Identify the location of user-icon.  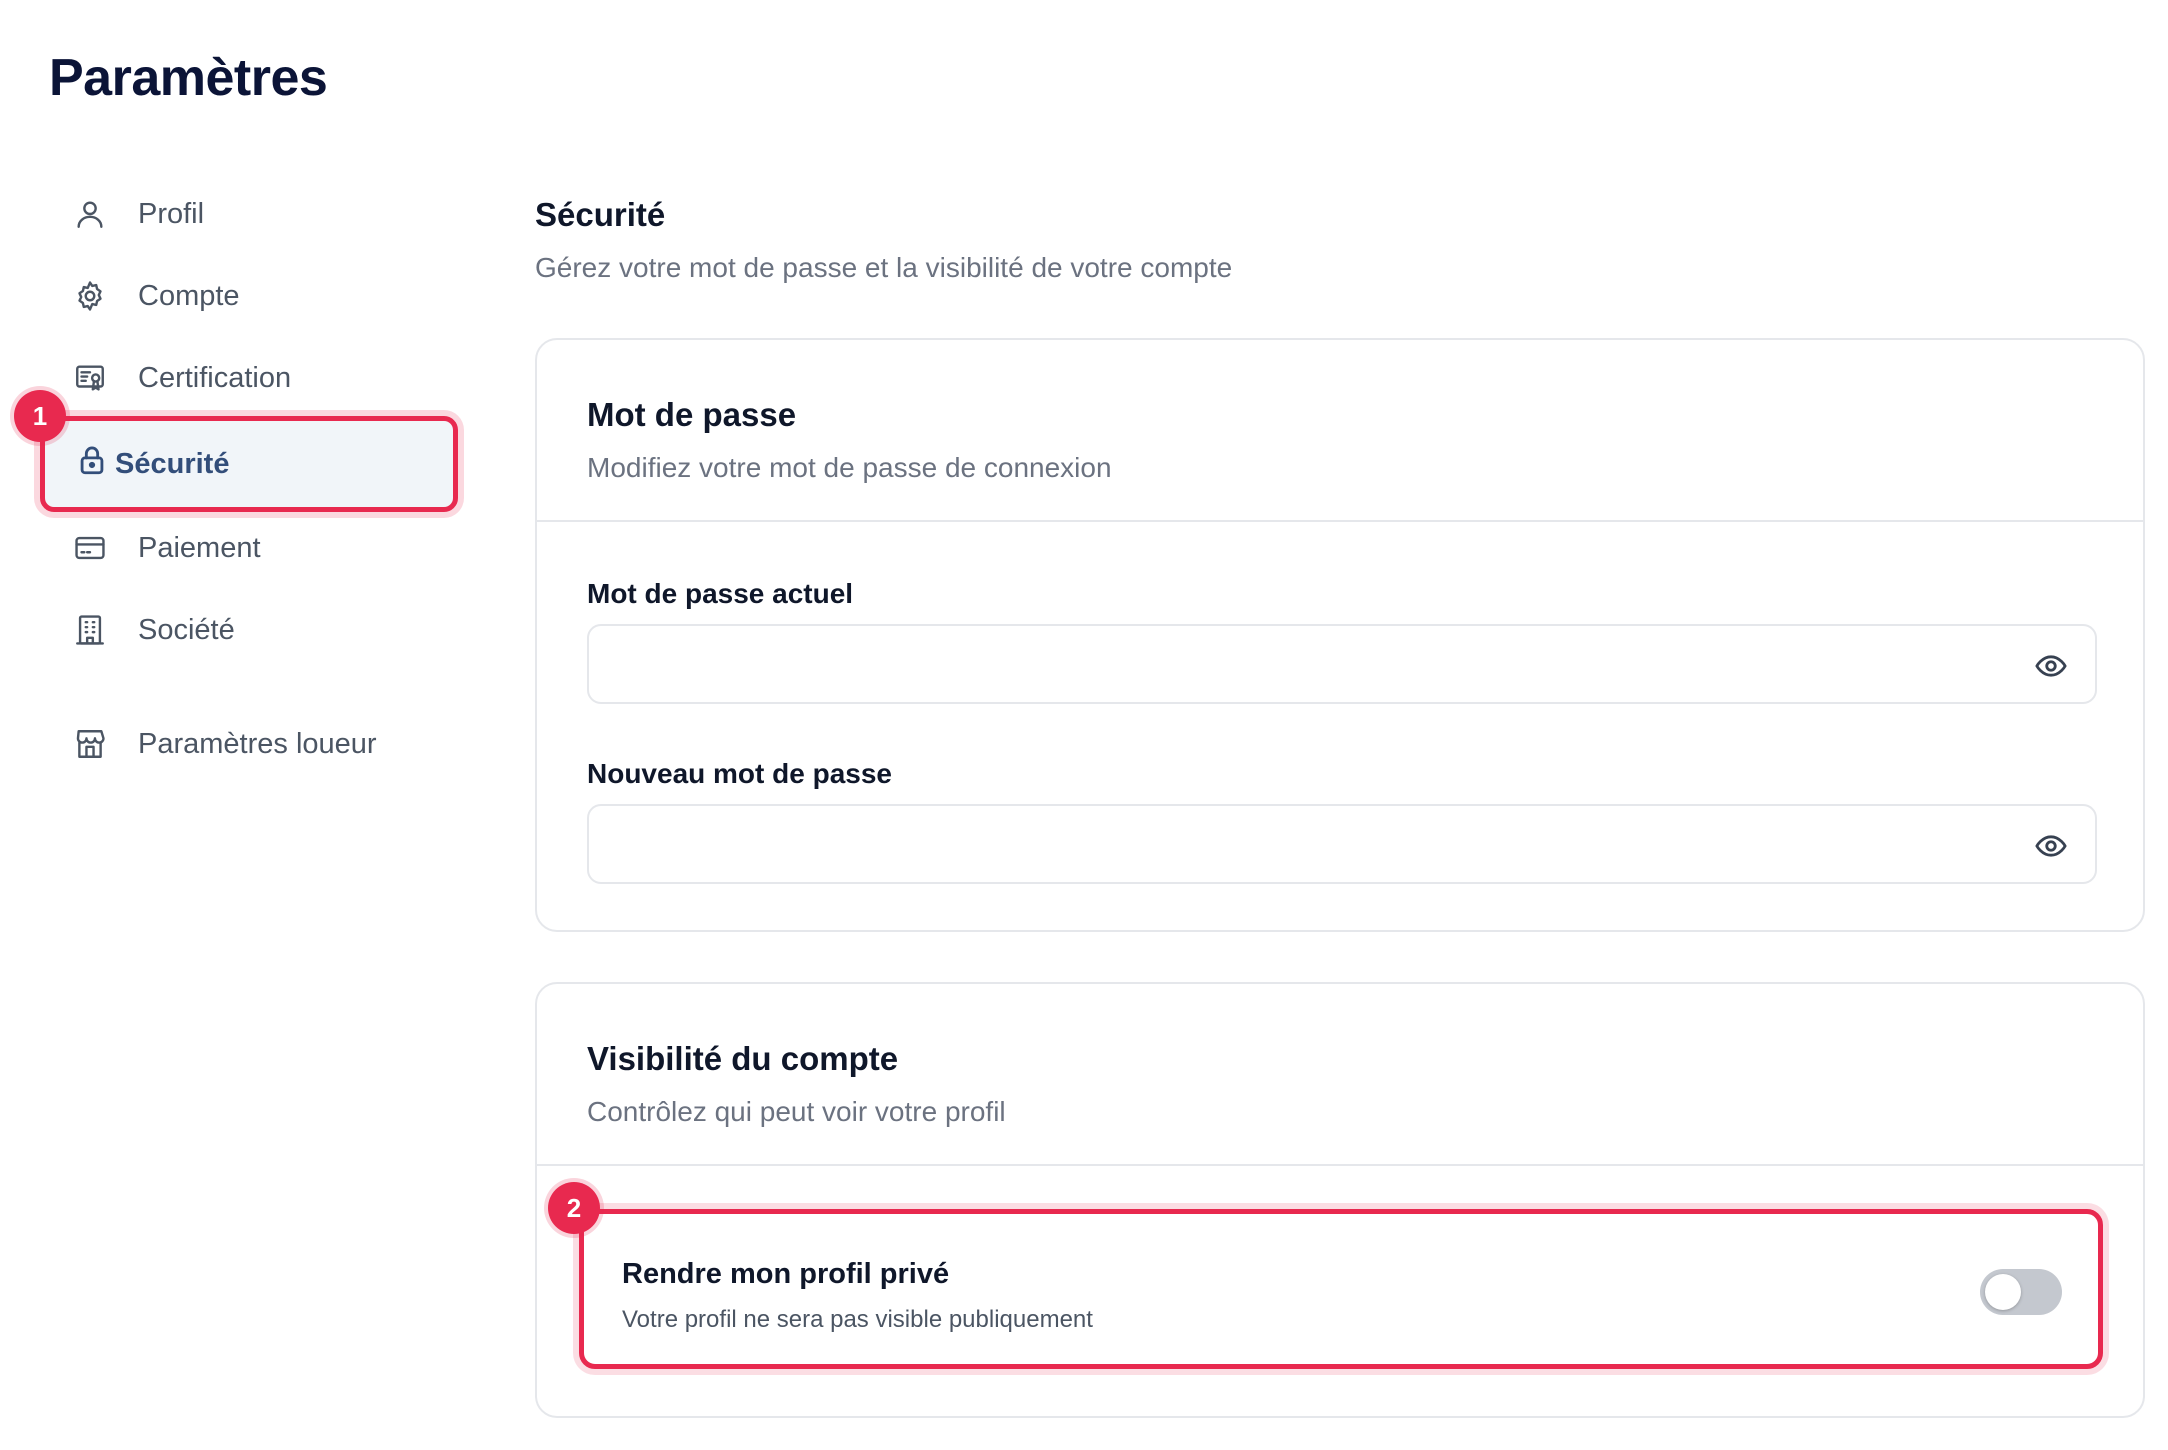
(90, 214).